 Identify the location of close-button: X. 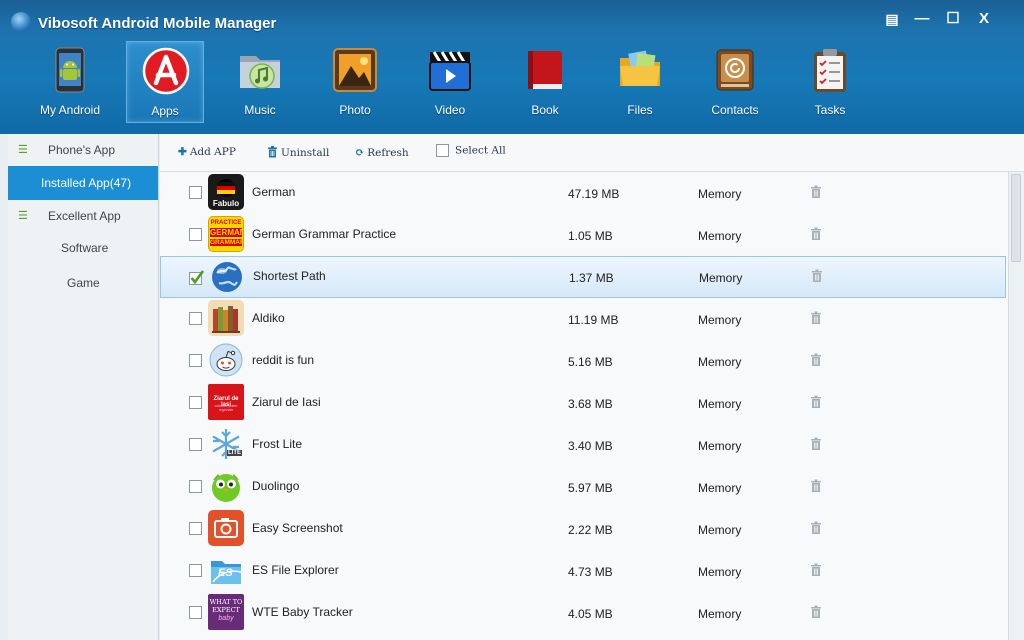
(984, 19).